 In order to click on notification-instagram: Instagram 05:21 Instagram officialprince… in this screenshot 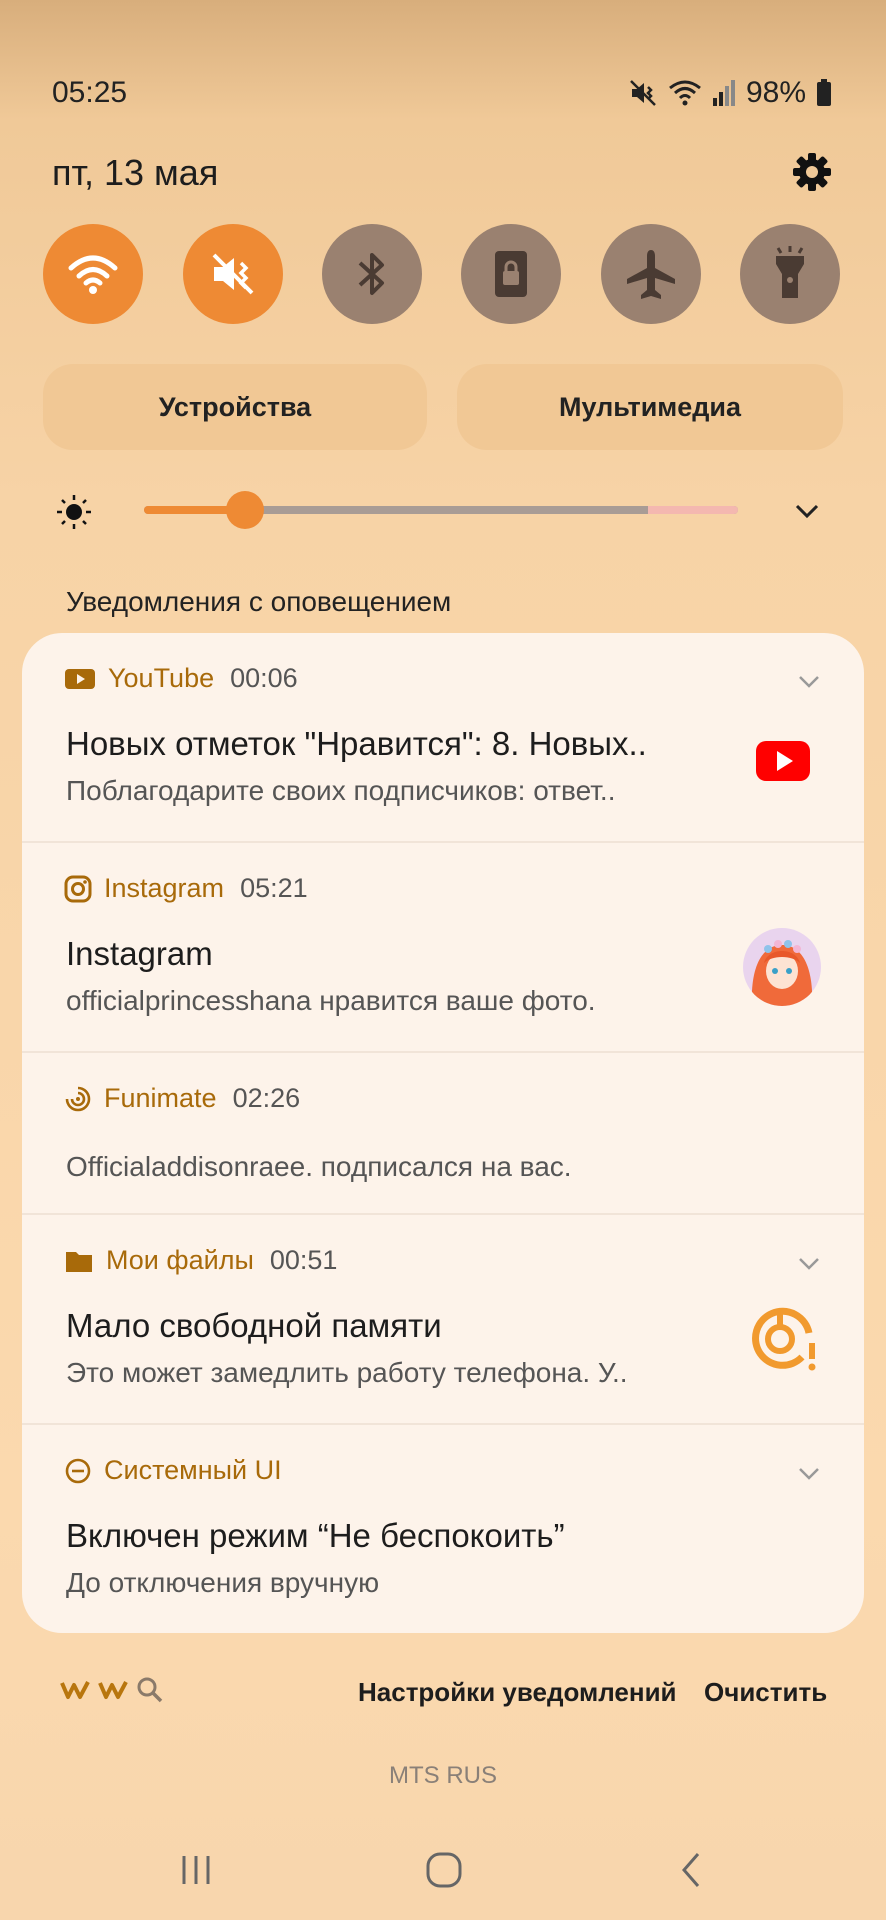, I will do `click(443, 948)`.